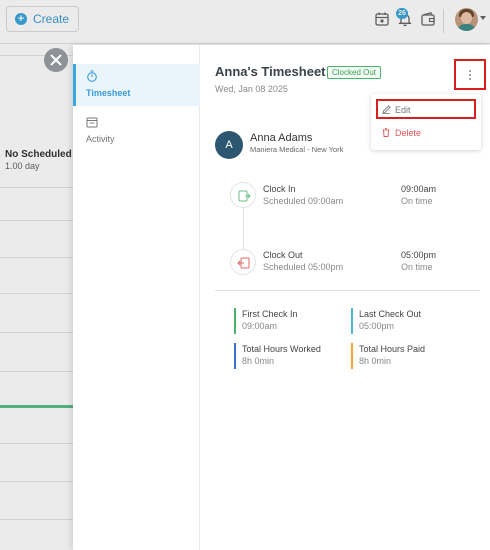  What do you see at coordinates (270, 314) in the screenshot?
I see `stat-label: First Check In` at bounding box center [270, 314].